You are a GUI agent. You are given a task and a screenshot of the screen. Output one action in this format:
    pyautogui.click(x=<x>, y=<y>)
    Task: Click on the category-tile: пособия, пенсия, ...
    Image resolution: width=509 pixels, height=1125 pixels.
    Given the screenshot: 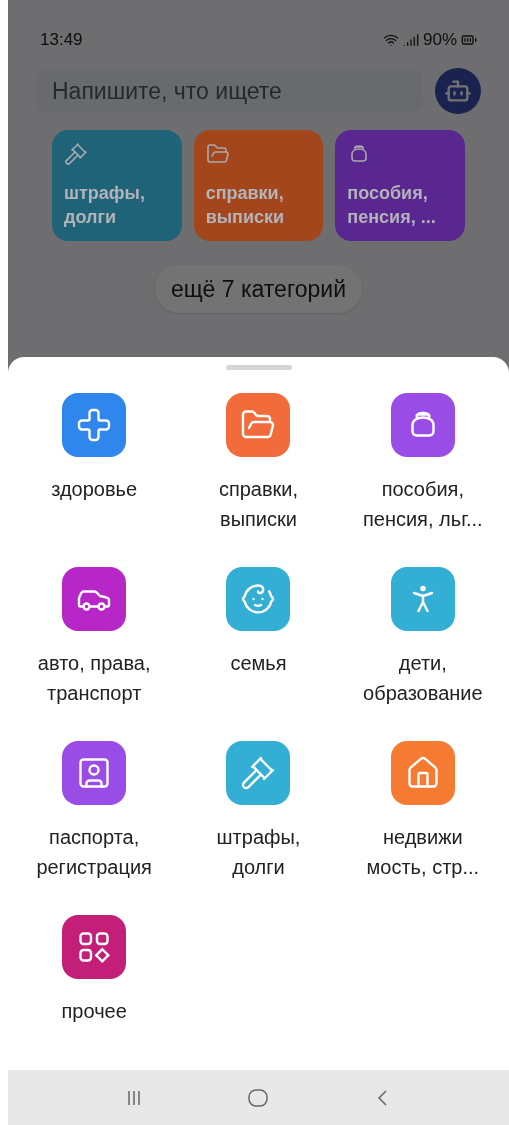 What is the action you would take?
    pyautogui.click(x=400, y=185)
    